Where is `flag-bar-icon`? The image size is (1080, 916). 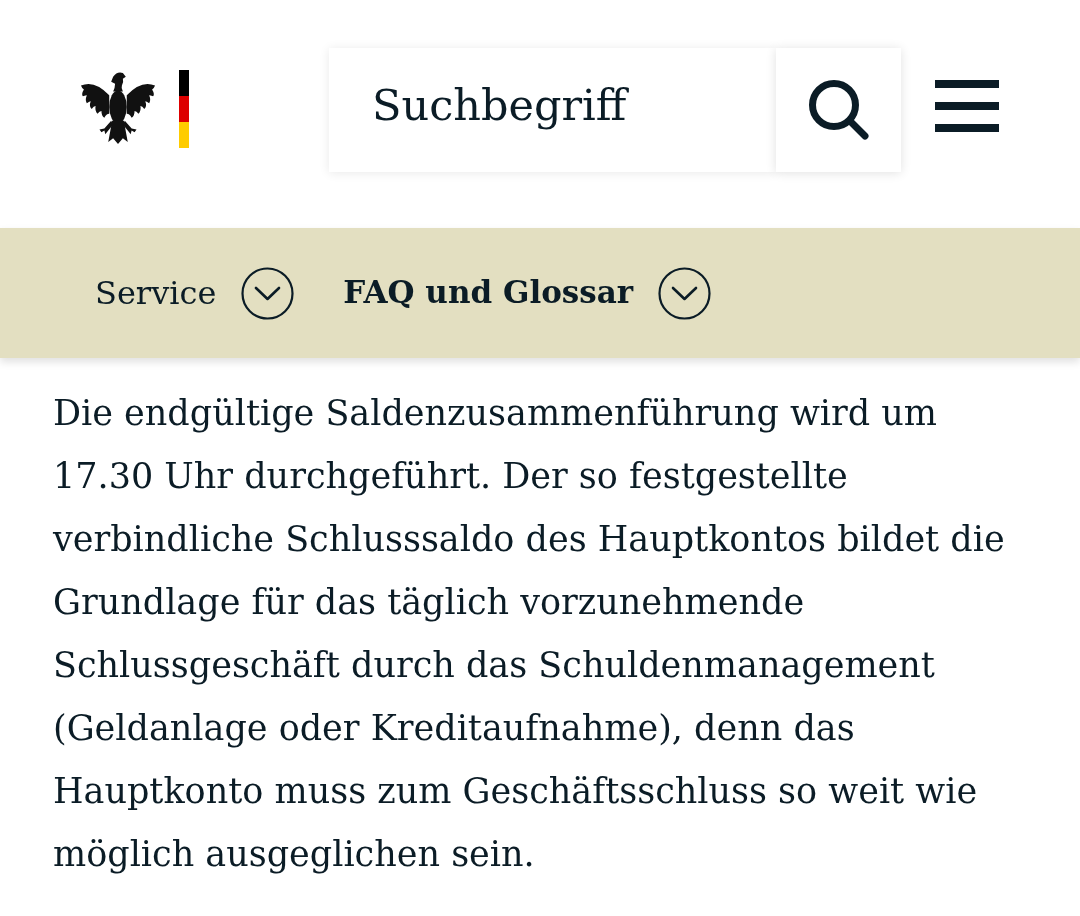 flag-bar-icon is located at coordinates (184, 109).